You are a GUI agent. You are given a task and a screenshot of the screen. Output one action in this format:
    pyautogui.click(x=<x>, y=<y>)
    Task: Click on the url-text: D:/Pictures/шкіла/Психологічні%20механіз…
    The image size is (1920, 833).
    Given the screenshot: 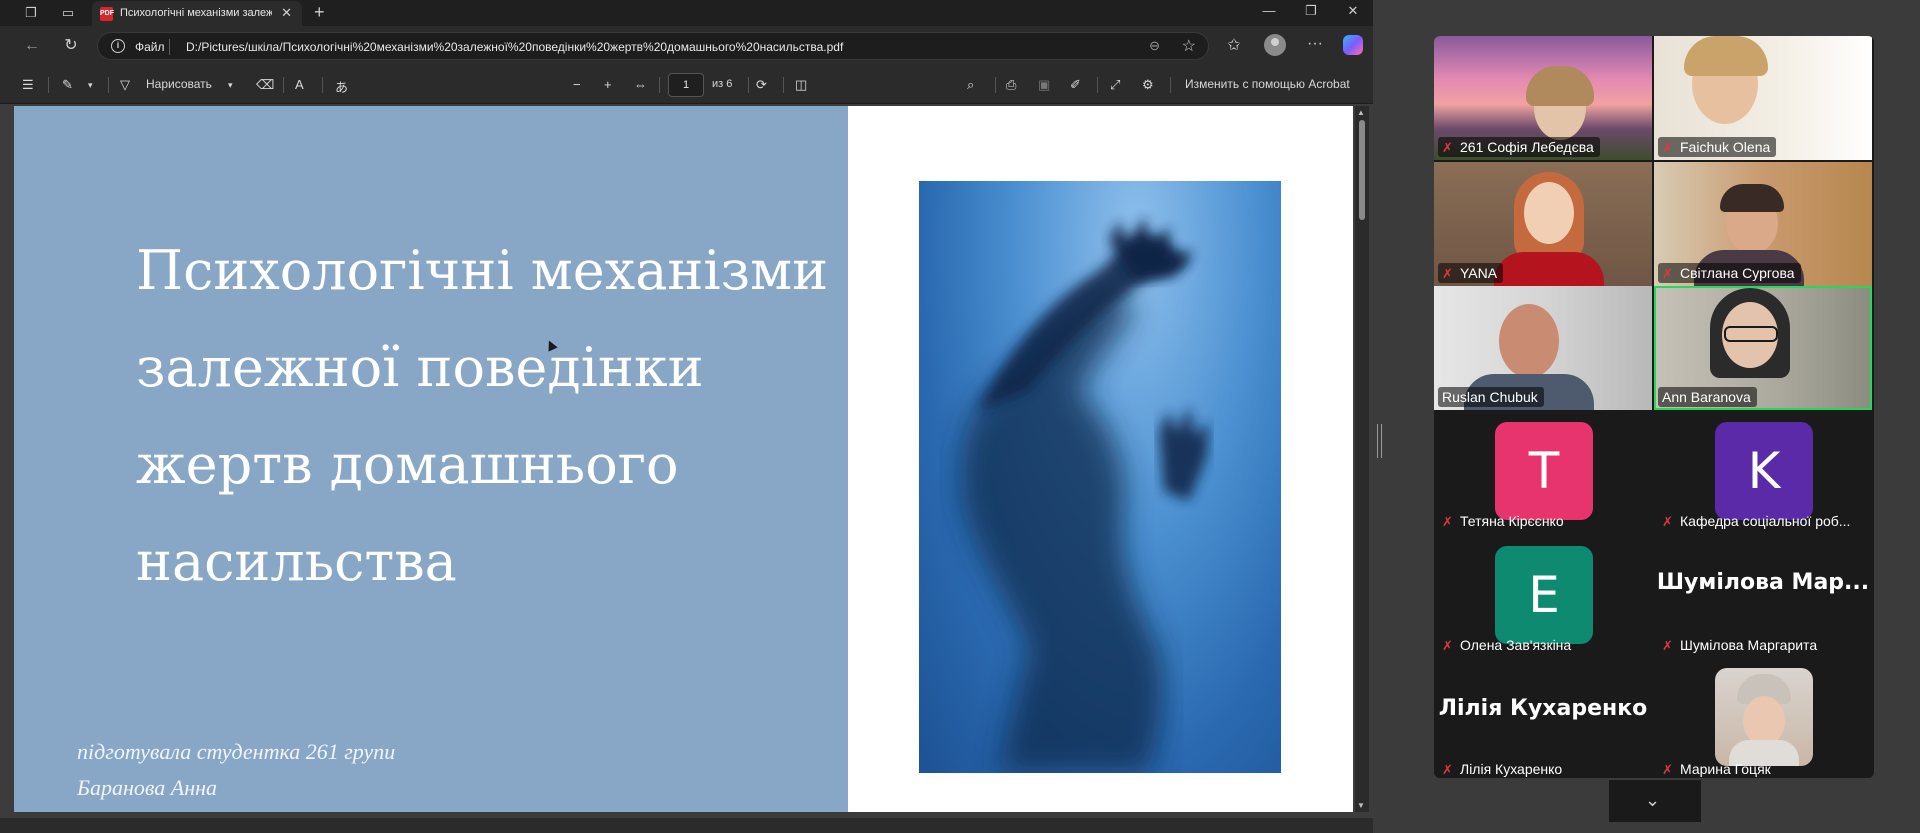 What is the action you would take?
    pyautogui.click(x=515, y=47)
    